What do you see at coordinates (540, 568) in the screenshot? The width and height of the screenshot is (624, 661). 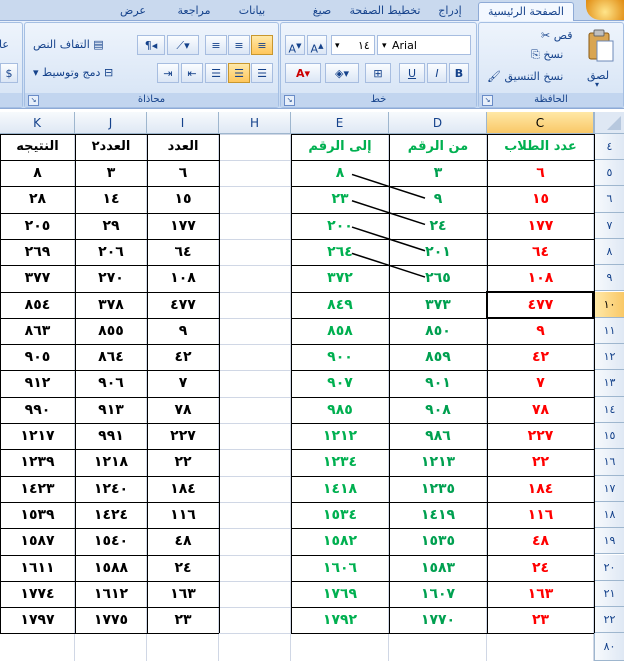 I see `cell-c: ٢٤` at bounding box center [540, 568].